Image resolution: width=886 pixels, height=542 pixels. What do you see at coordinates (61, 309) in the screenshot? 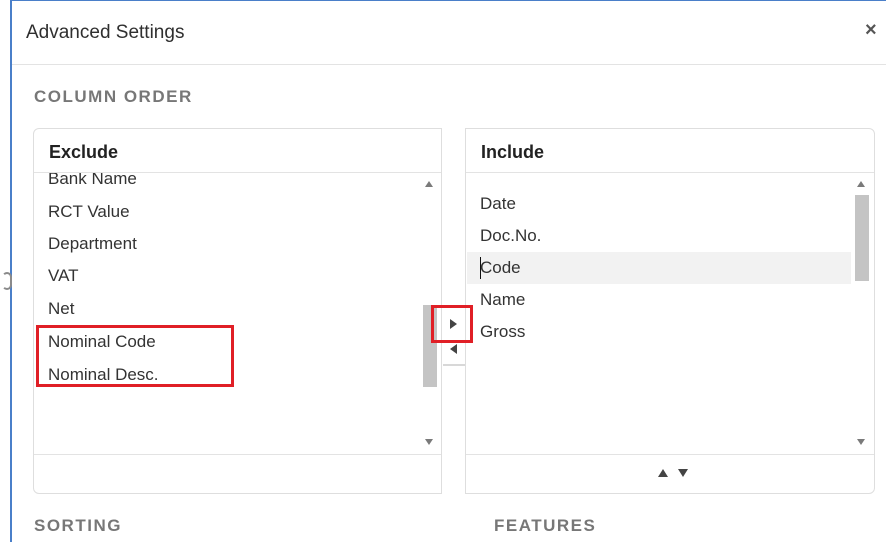
I see `list-item: Net` at bounding box center [61, 309].